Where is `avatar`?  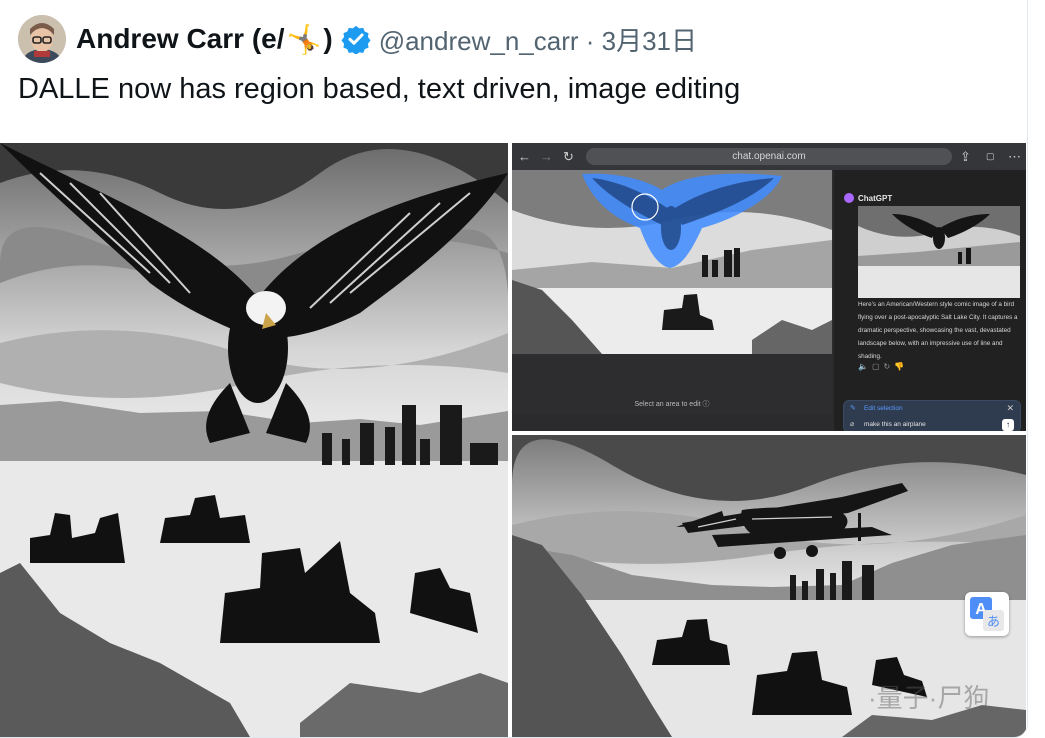 avatar is located at coordinates (42, 39).